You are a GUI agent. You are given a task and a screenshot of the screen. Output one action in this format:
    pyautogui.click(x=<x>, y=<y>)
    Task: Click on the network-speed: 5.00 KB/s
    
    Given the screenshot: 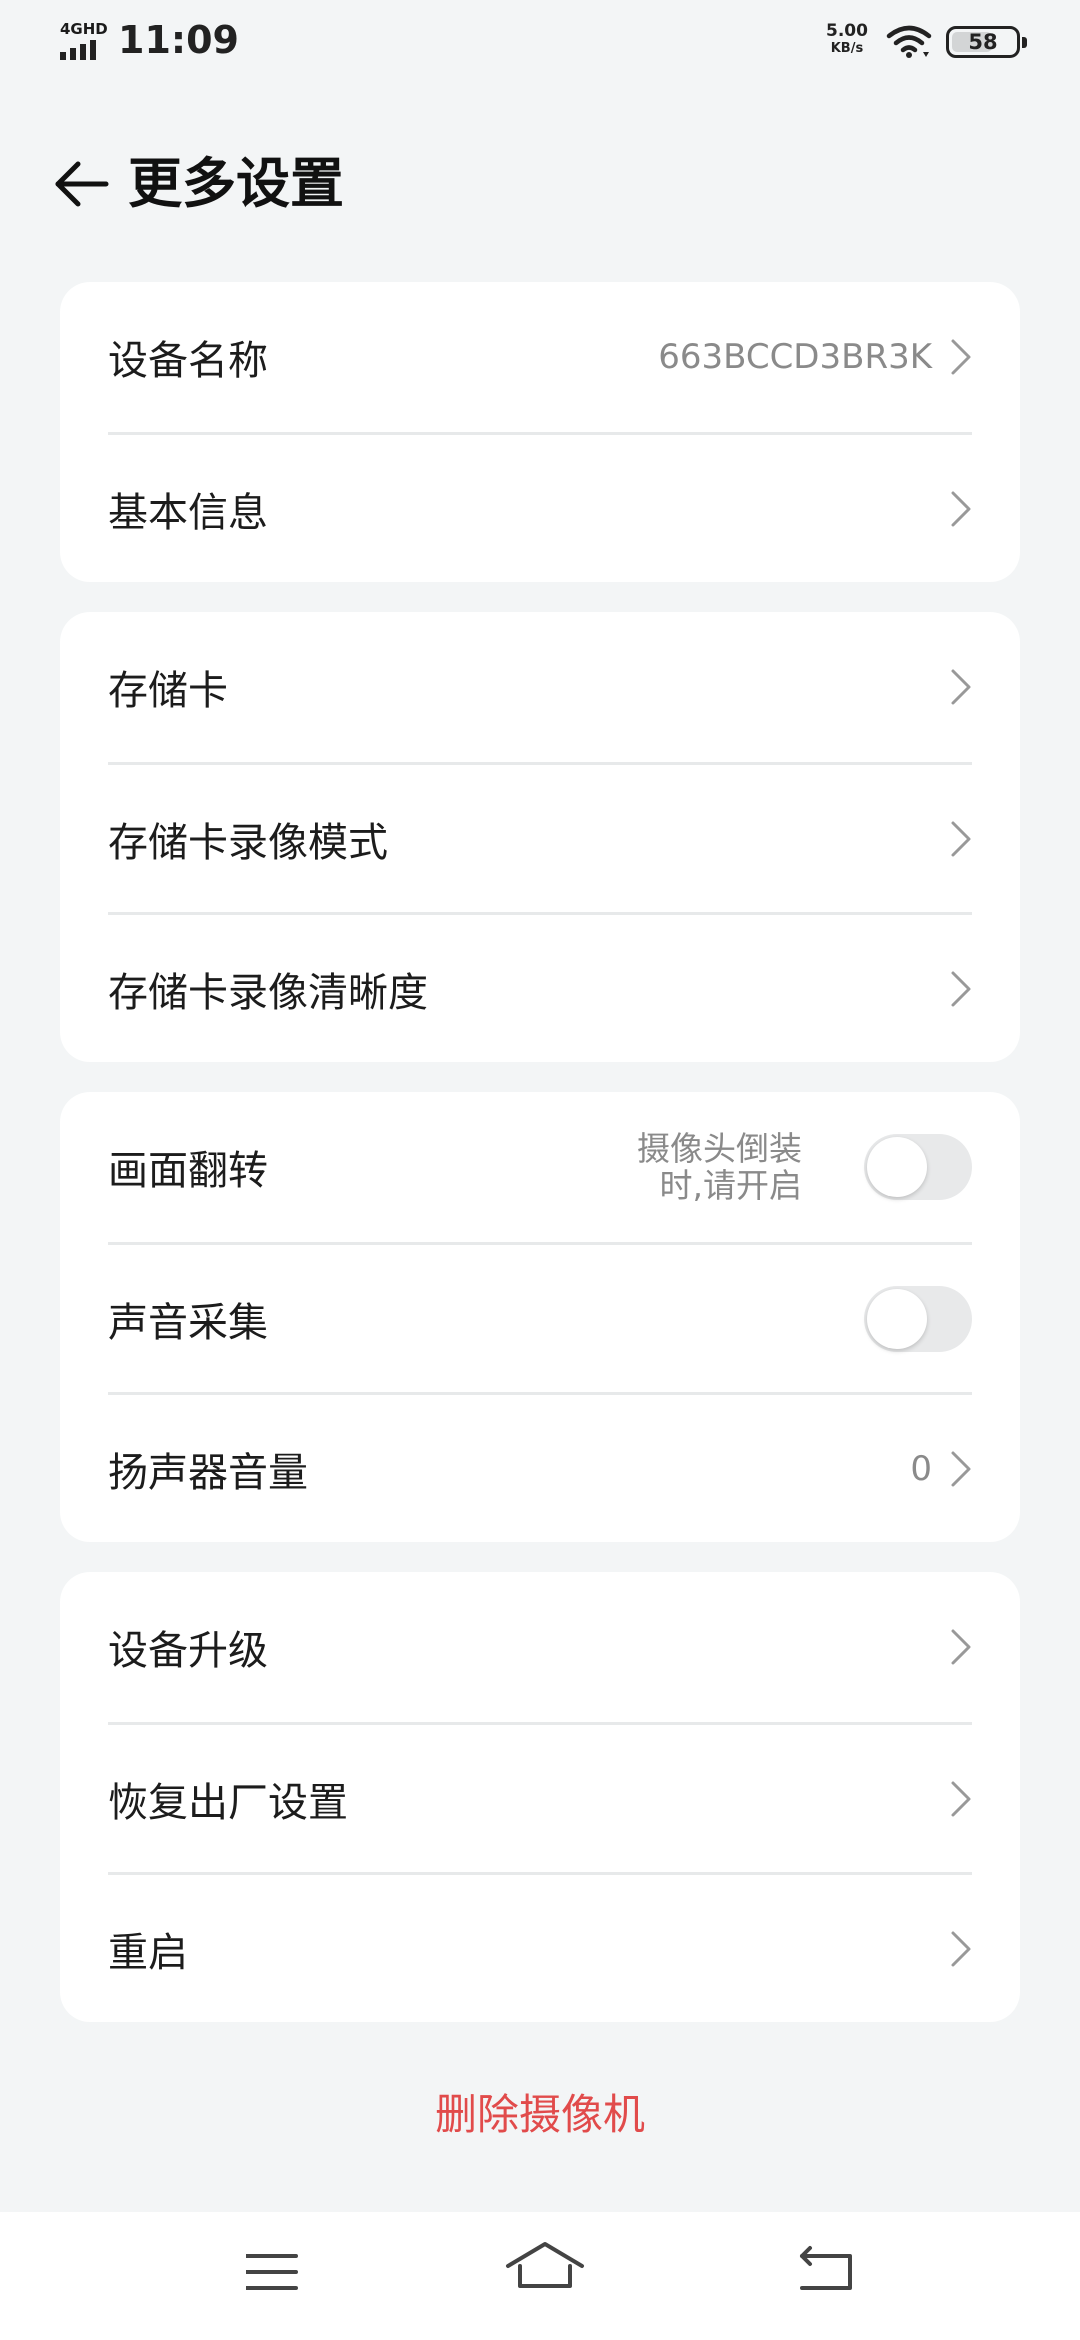 What is the action you would take?
    pyautogui.click(x=847, y=40)
    